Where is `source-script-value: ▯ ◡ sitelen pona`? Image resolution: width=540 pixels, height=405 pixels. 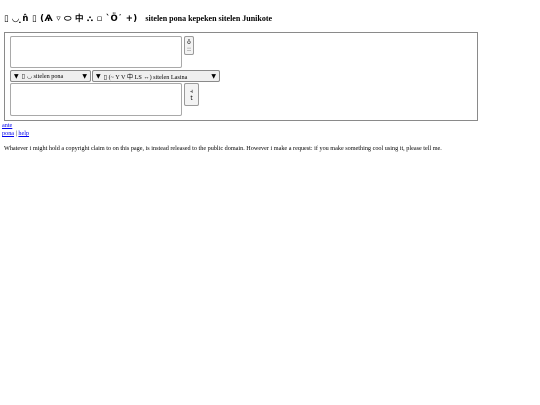 source-script-value: ▯ ◡ sitelen pona is located at coordinates (42, 76).